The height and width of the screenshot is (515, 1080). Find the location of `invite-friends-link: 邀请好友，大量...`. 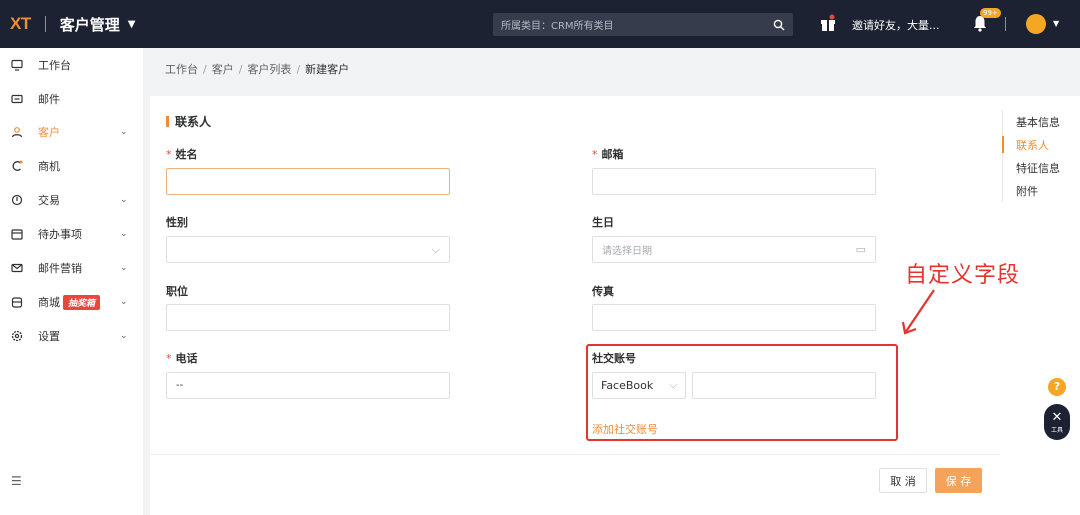

invite-friends-link: 邀请好友，大量... is located at coordinates (896, 25).